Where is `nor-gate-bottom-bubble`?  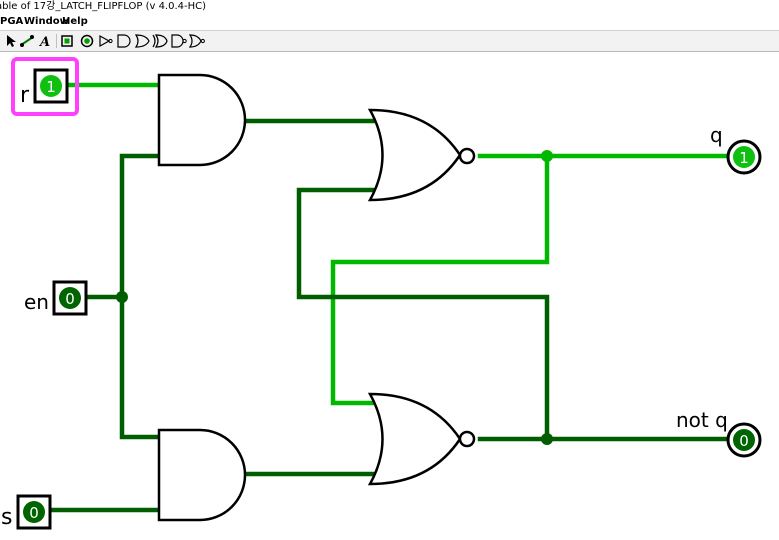 nor-gate-bottom-bubble is located at coordinates (467, 439).